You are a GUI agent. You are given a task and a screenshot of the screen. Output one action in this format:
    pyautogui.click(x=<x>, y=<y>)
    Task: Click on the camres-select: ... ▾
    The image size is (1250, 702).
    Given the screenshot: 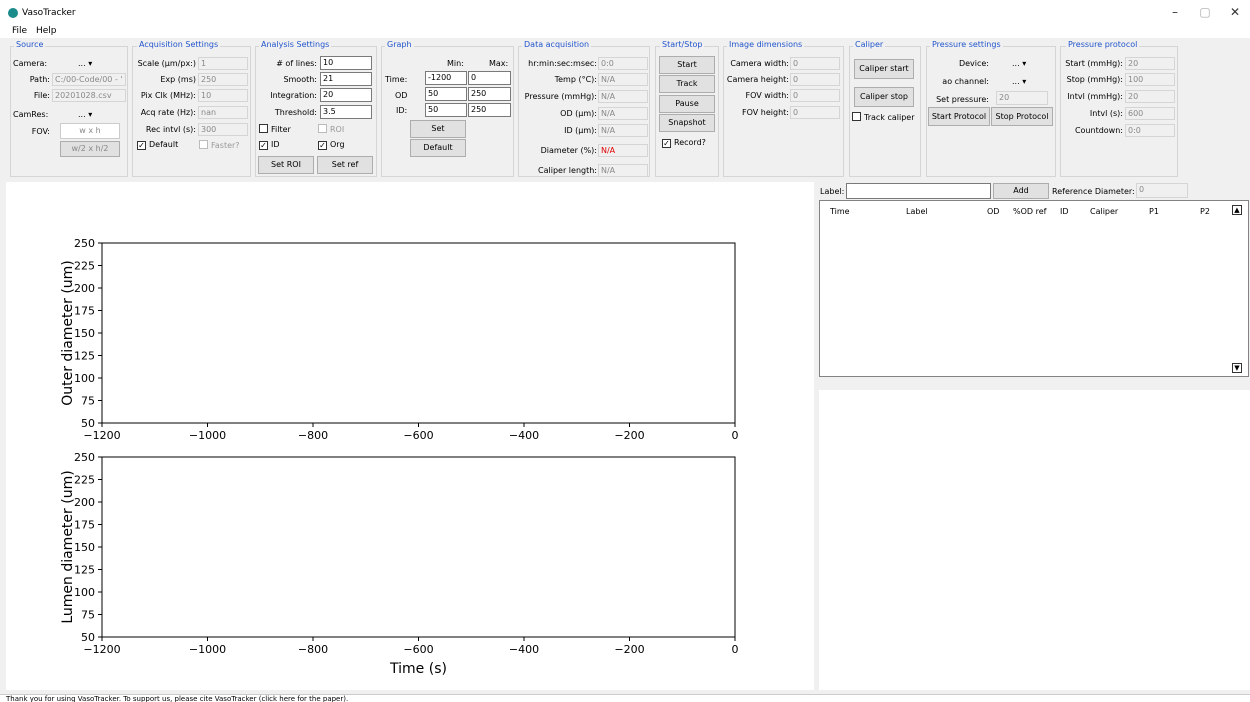 What is the action you would take?
    pyautogui.click(x=85, y=114)
    